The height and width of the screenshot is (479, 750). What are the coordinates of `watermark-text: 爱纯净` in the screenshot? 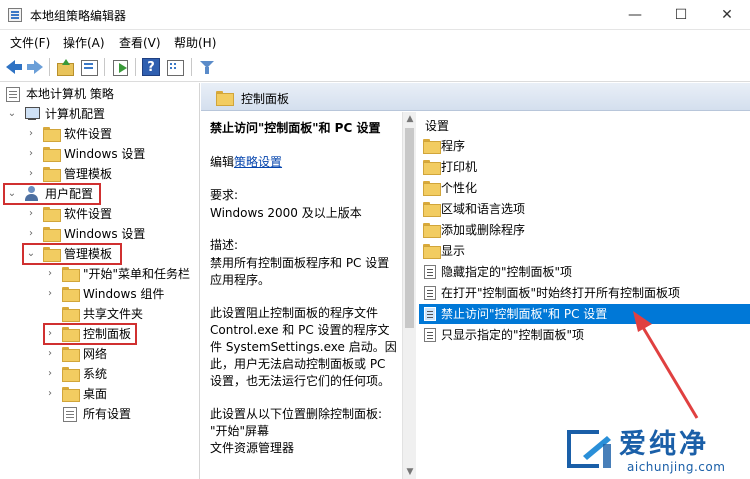 It's located at (664, 444).